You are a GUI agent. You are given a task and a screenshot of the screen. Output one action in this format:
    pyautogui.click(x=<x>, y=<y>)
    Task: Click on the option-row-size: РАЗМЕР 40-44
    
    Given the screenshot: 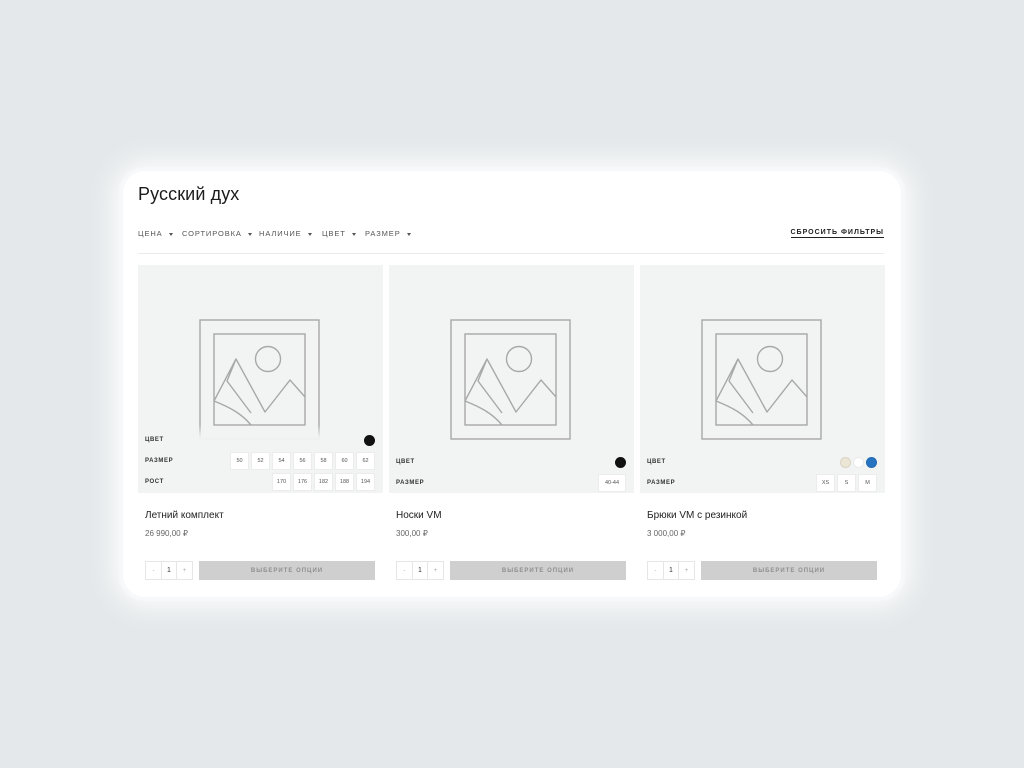 What is the action you would take?
    pyautogui.click(x=511, y=483)
    